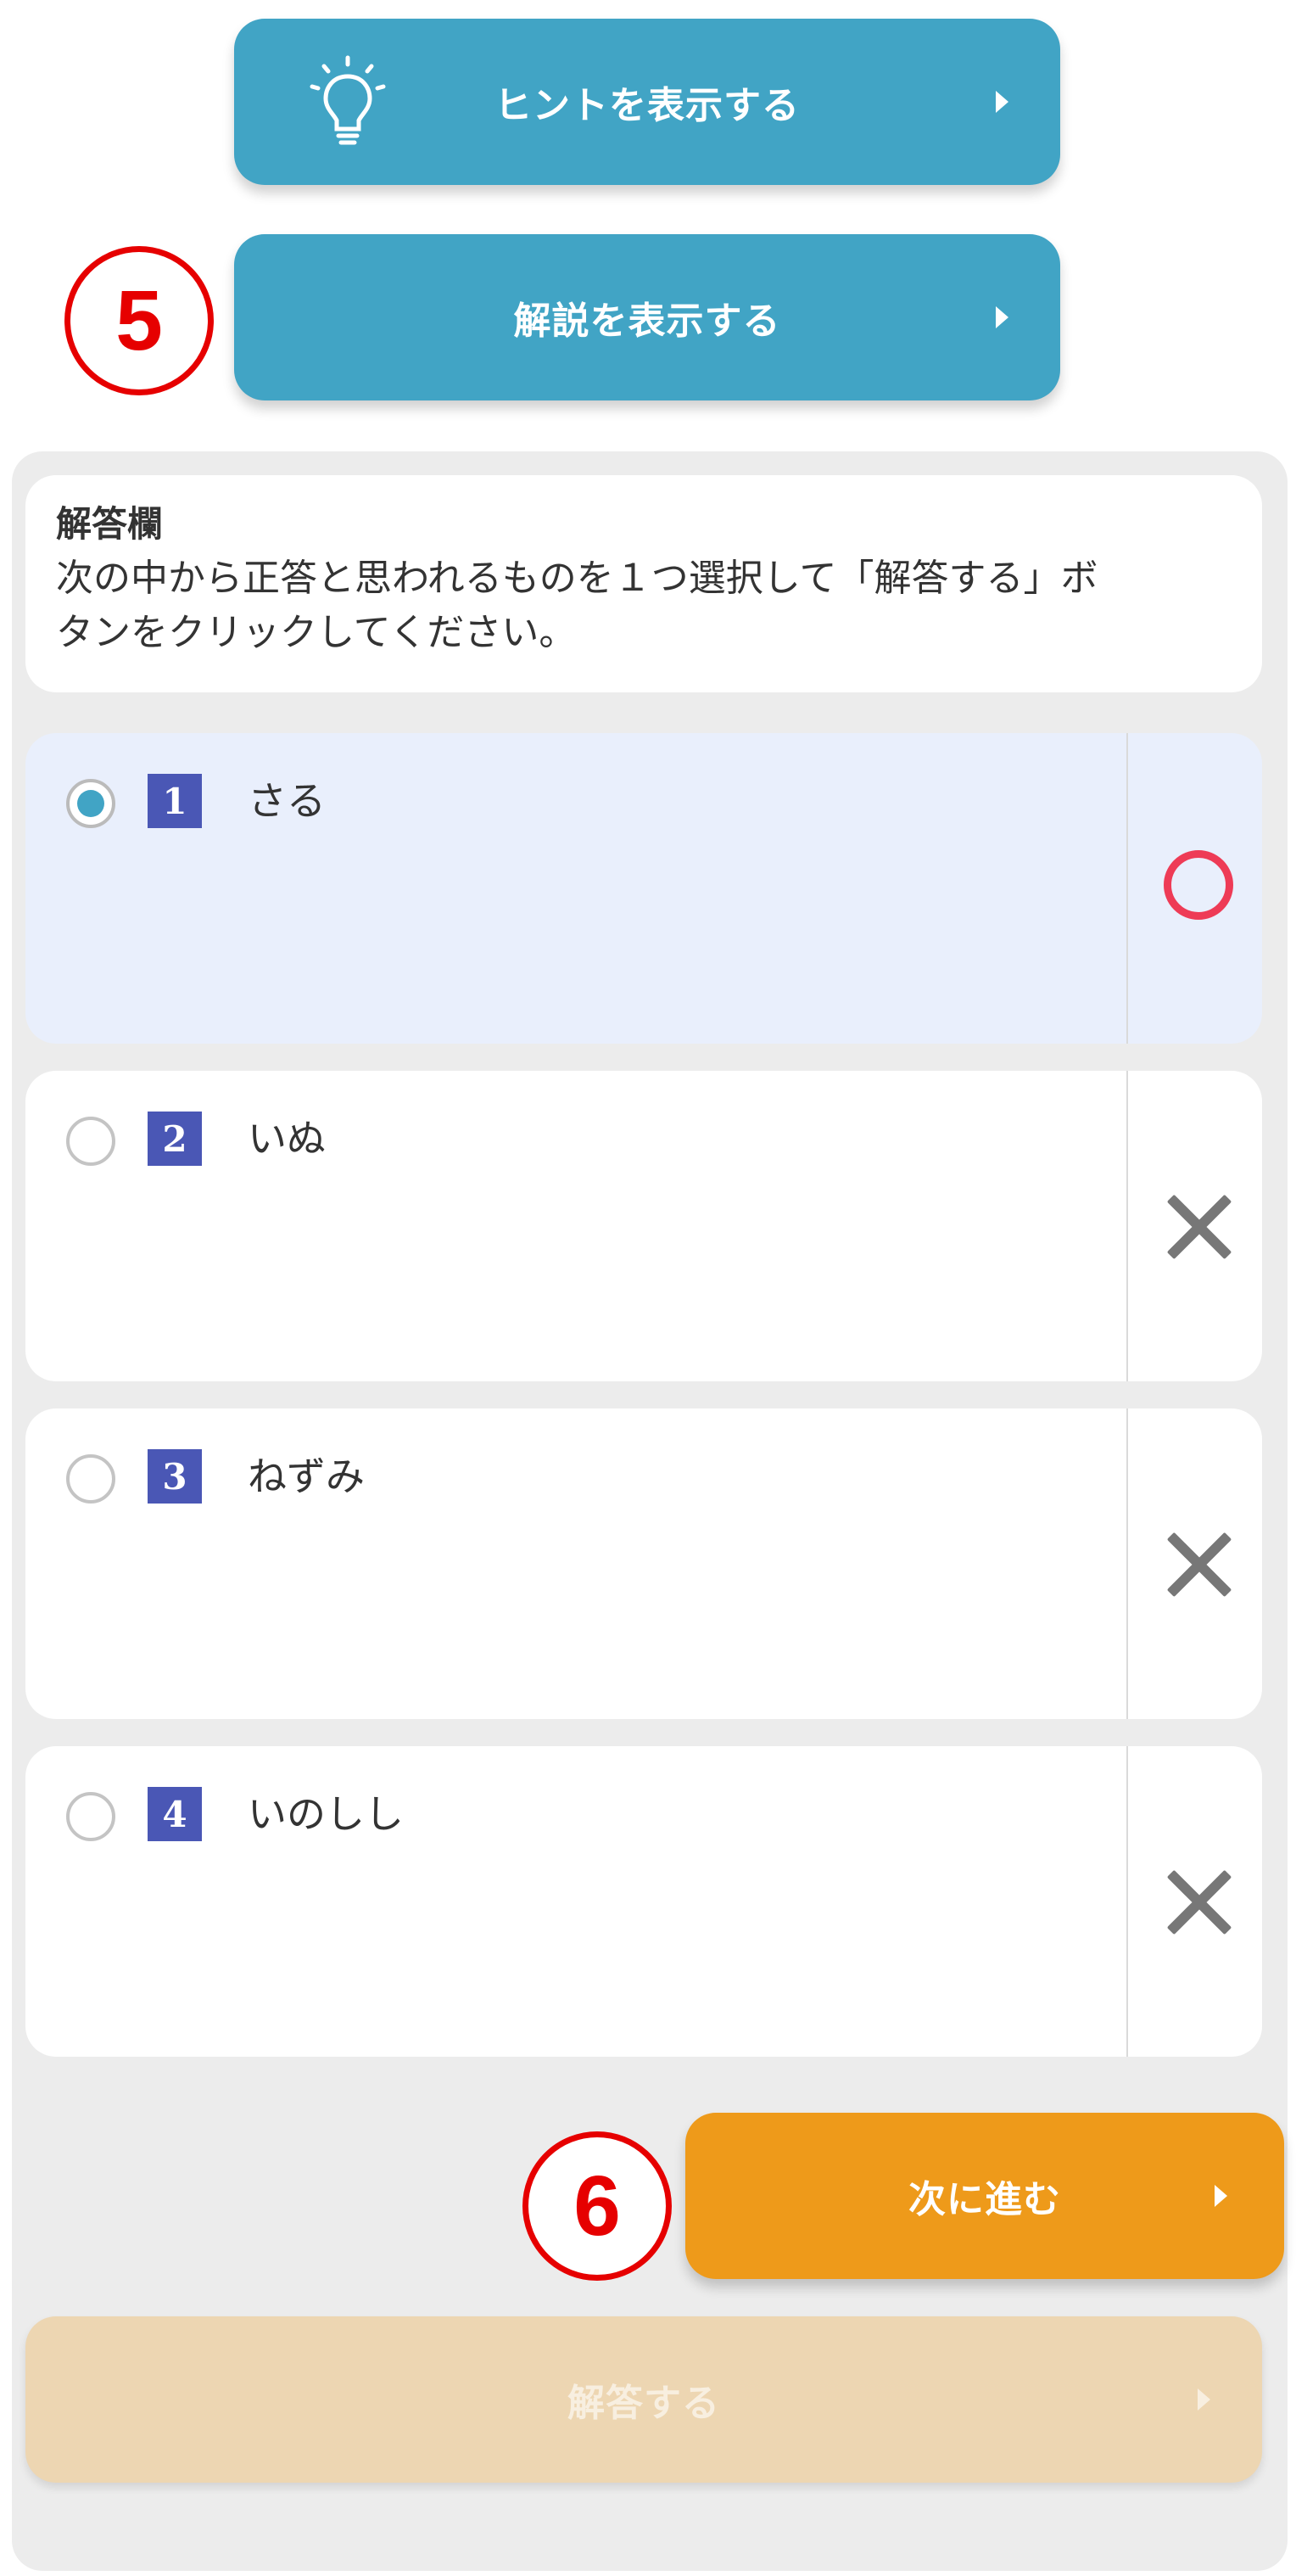 This screenshot has height=2576, width=1296. Describe the element at coordinates (175, 1476) in the screenshot. I see `choice-number-badge: 3` at that location.